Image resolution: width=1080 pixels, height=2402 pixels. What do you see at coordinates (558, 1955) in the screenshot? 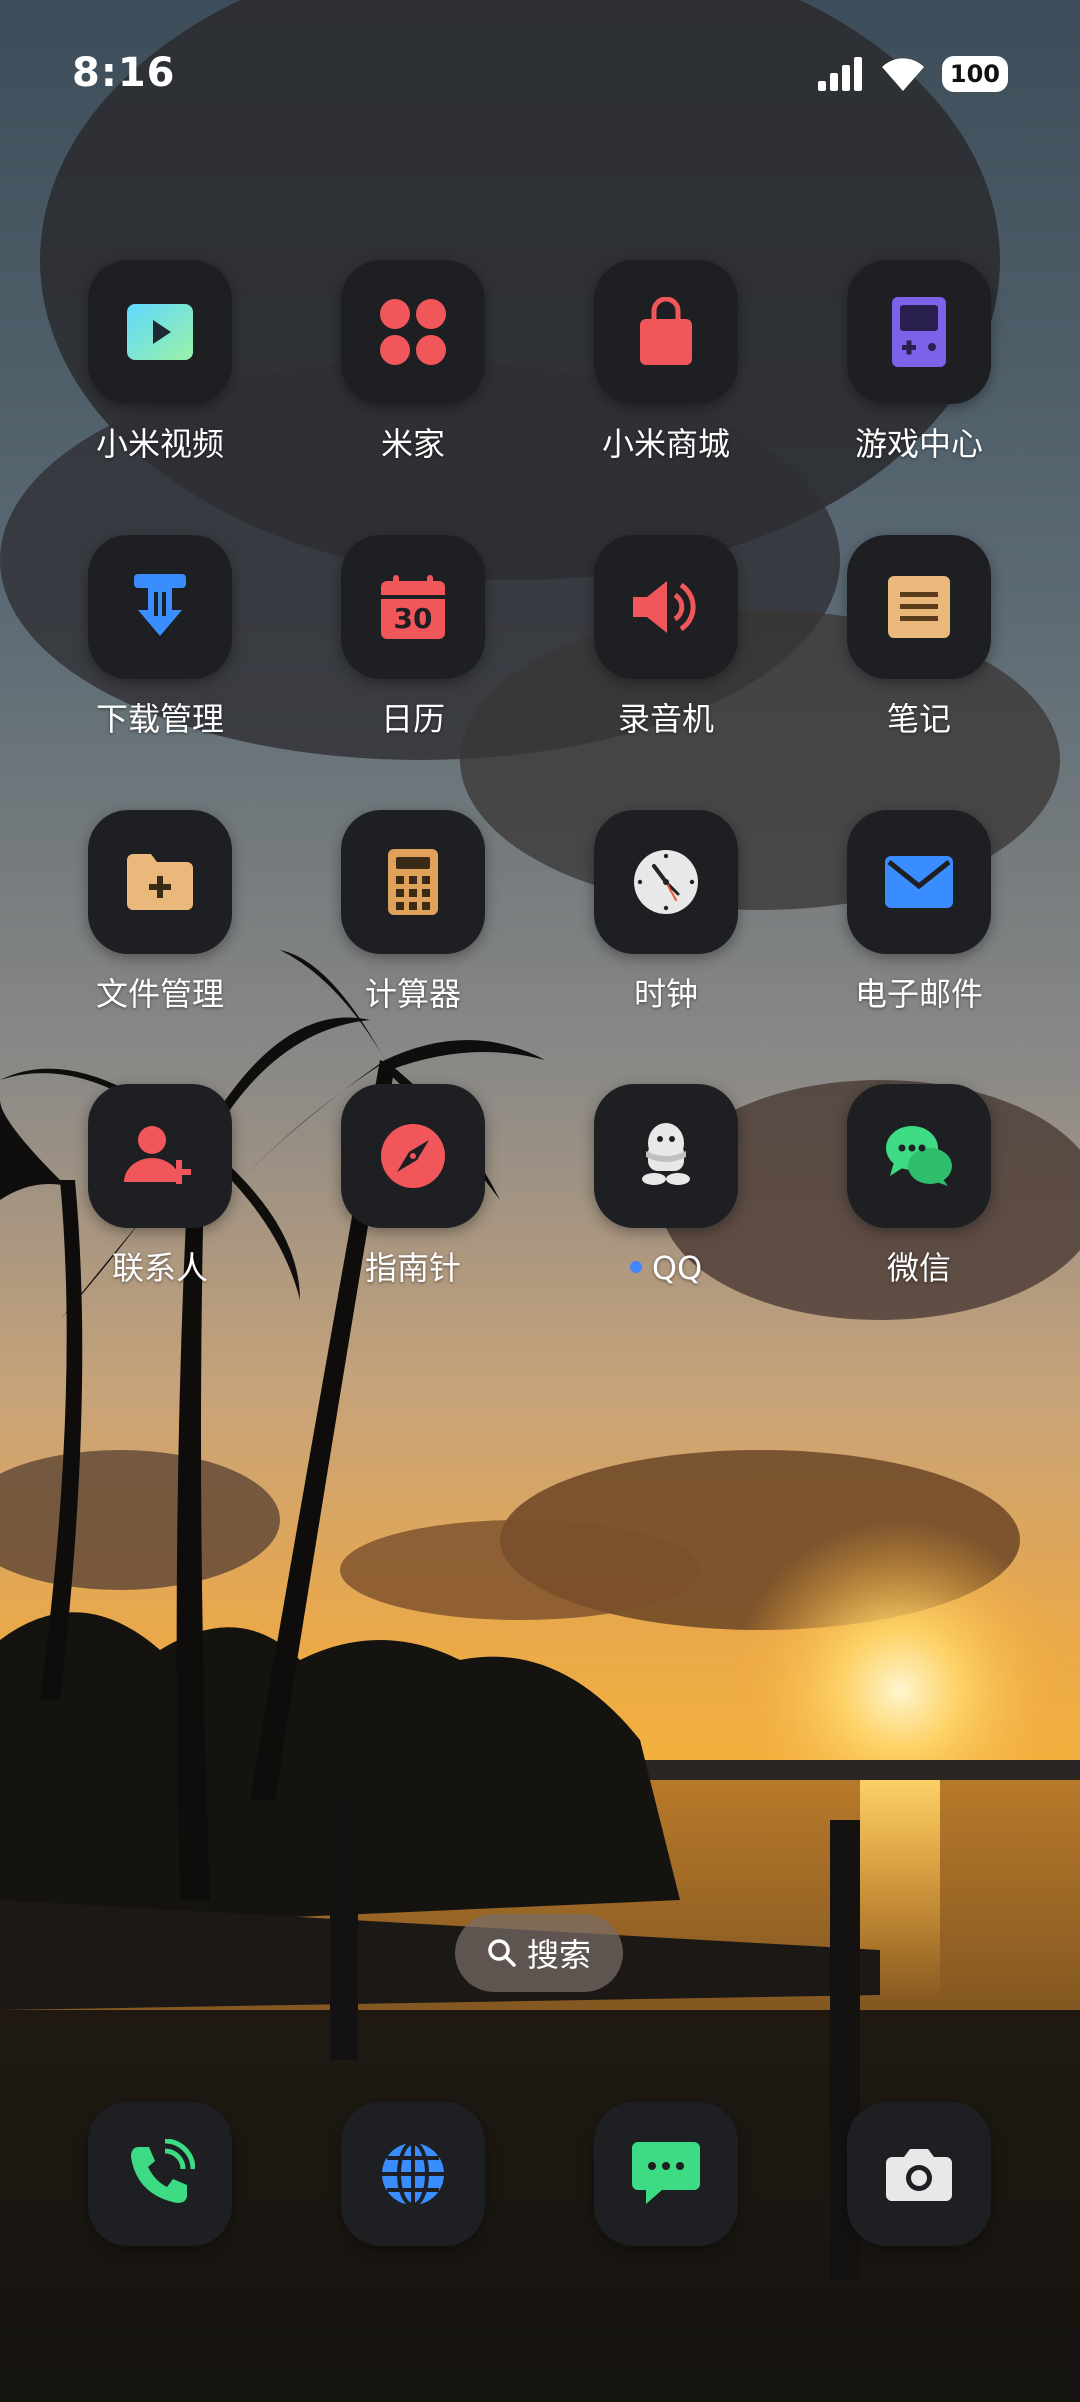
I see `search-label: 搜索` at bounding box center [558, 1955].